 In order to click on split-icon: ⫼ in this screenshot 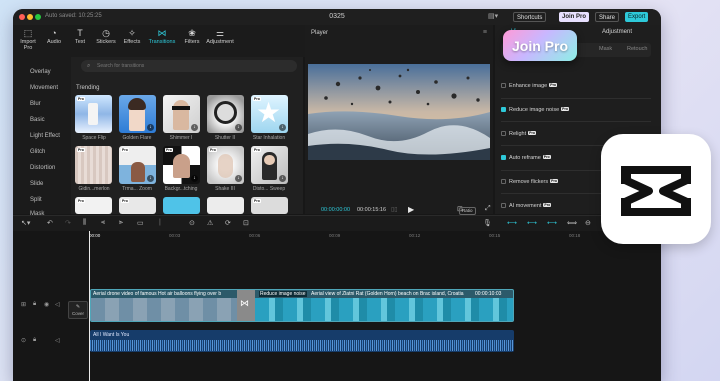, I will do `click(84, 223)`.